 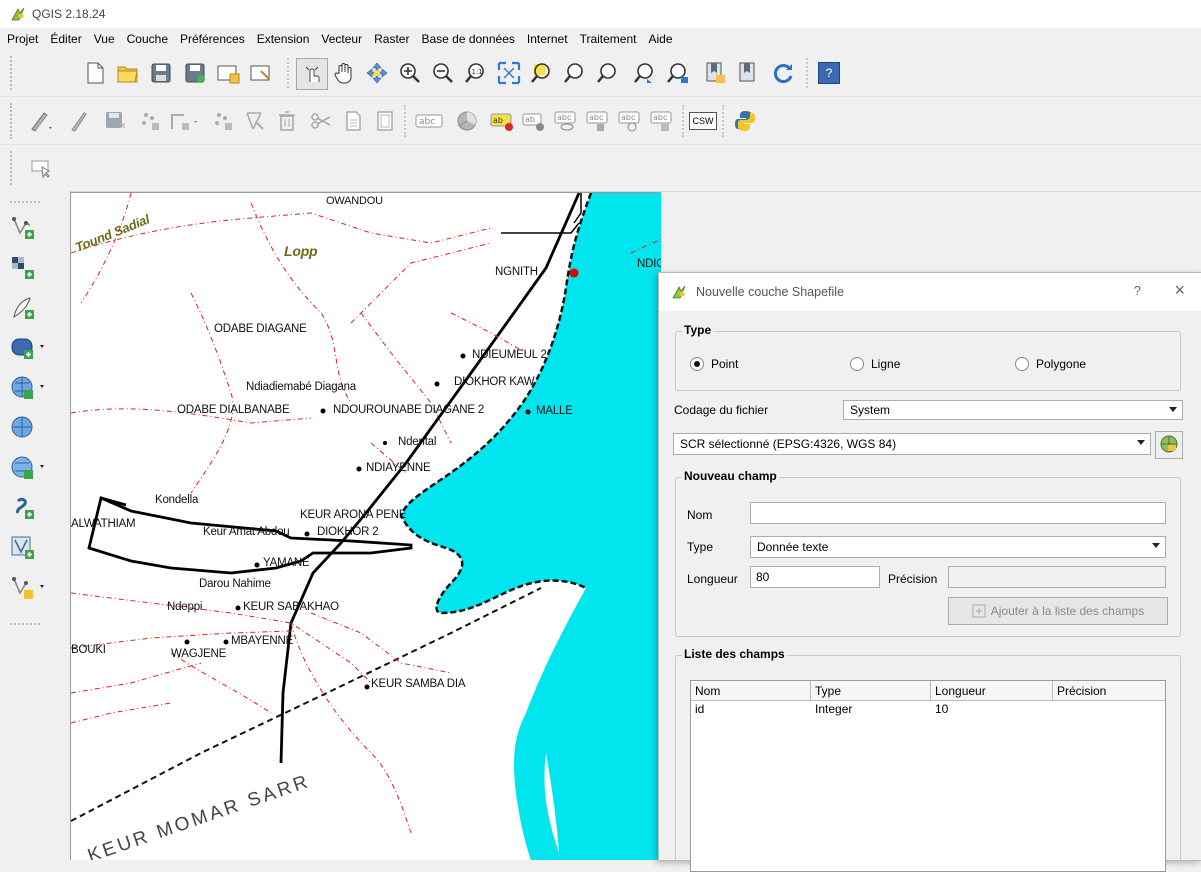 What do you see at coordinates (30, 228) in the screenshot?
I see `data-source-manager-icon` at bounding box center [30, 228].